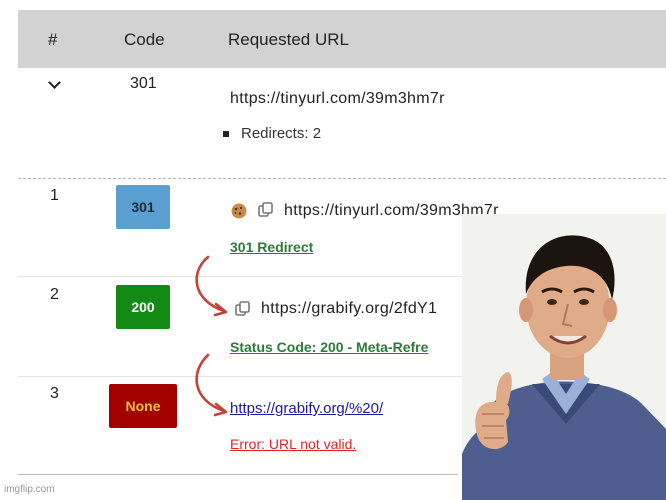  I want to click on bullet-icon, so click(226, 134).